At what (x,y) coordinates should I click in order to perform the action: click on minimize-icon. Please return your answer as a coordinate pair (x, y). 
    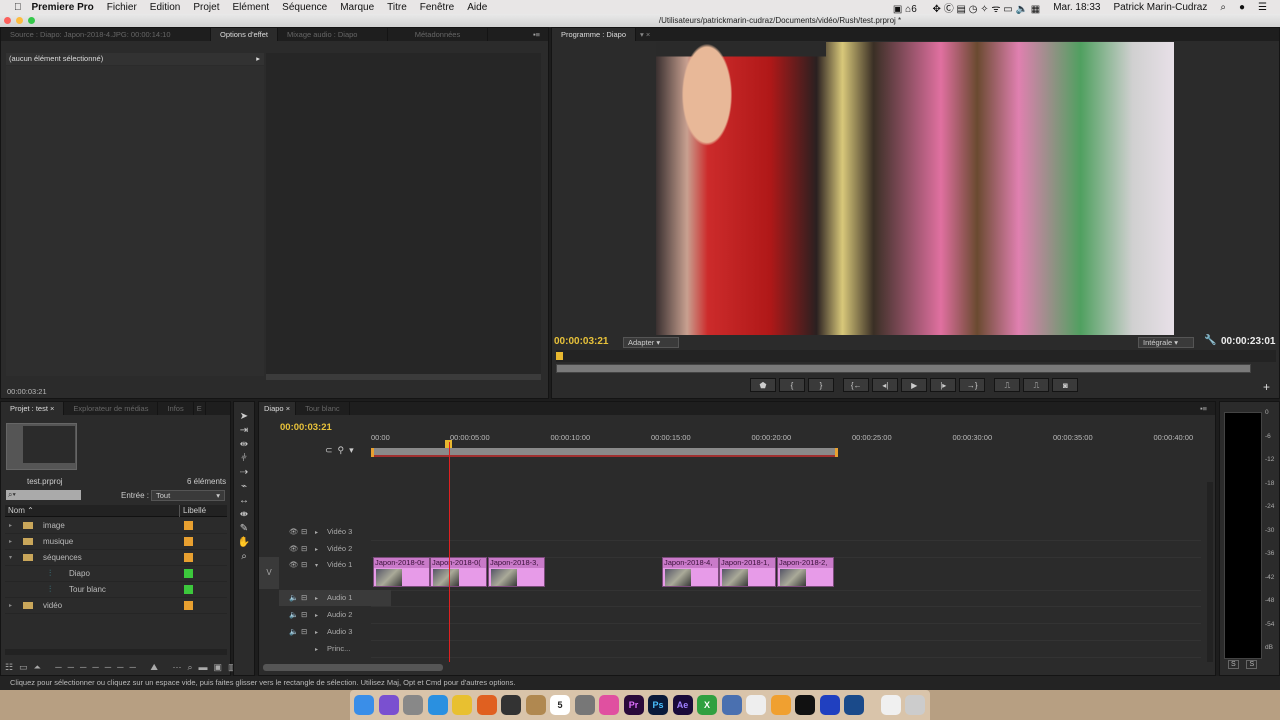
    Looking at the image, I should click on (19, 20).